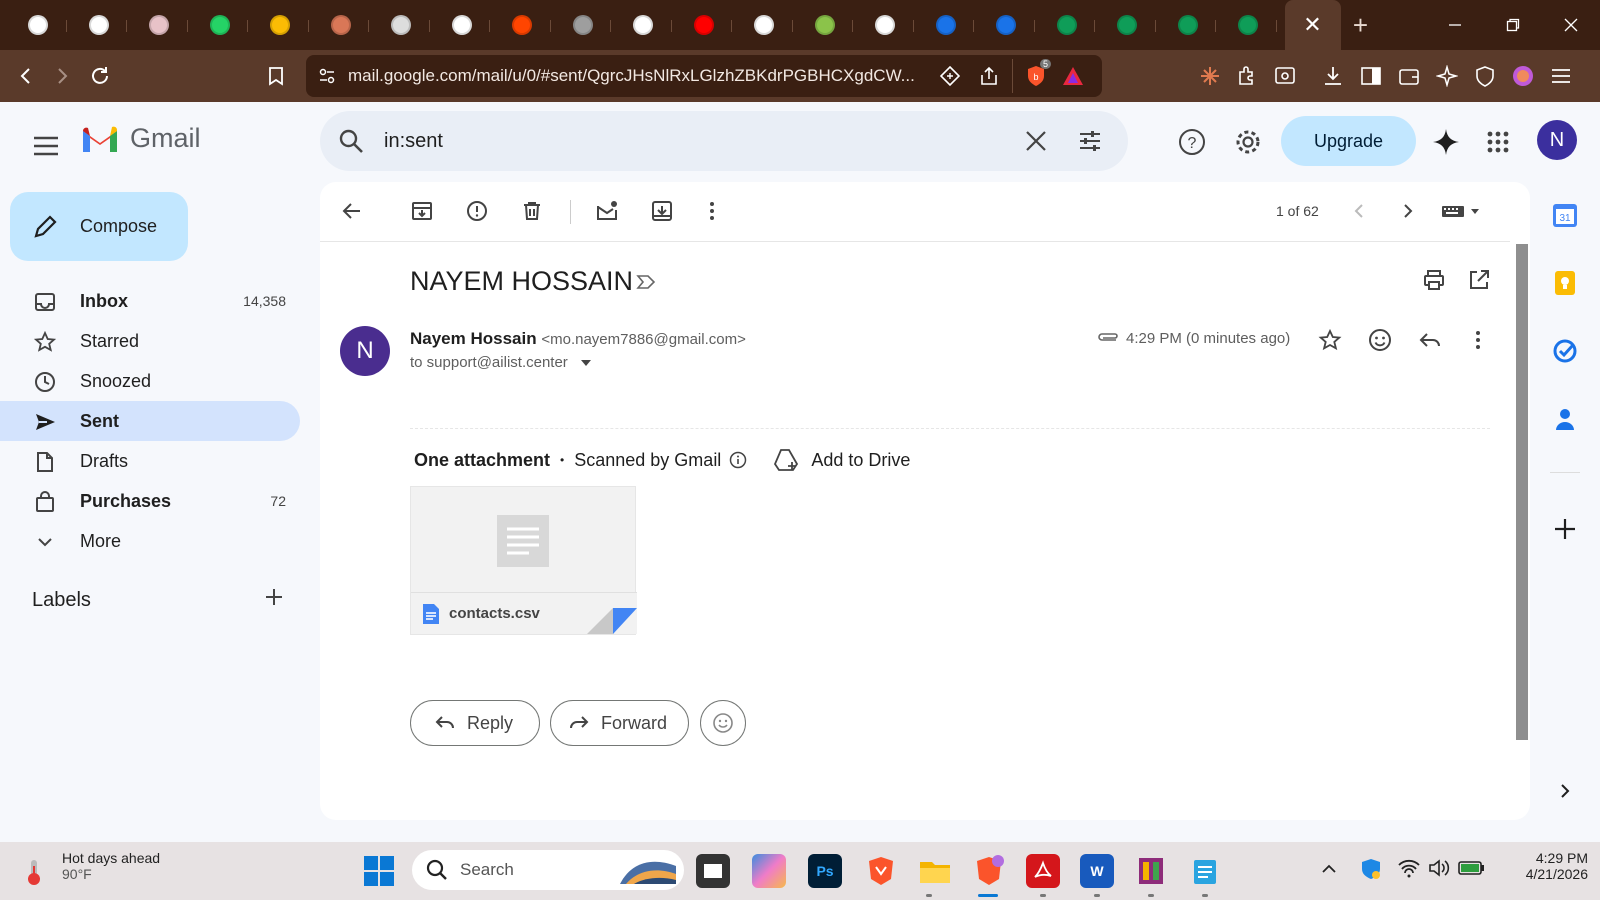 The image size is (1600, 900). Describe the element at coordinates (150, 501) in the screenshot. I see `sidebar-item-purchases: Purchases 72` at that location.